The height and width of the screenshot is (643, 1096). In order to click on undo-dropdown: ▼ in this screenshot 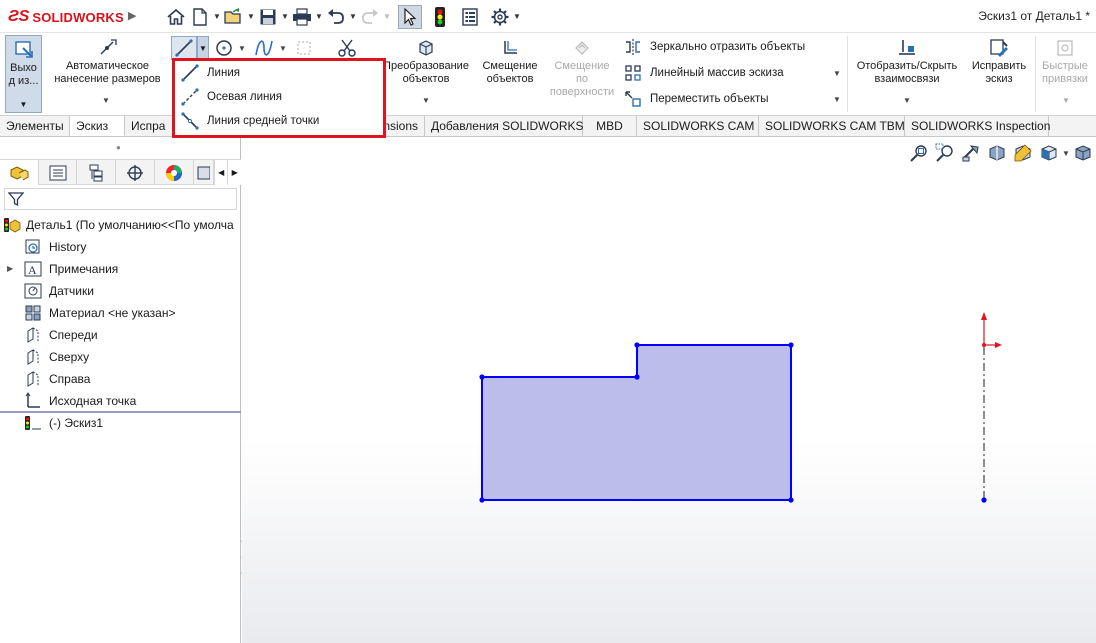, I will do `click(353, 16)`.